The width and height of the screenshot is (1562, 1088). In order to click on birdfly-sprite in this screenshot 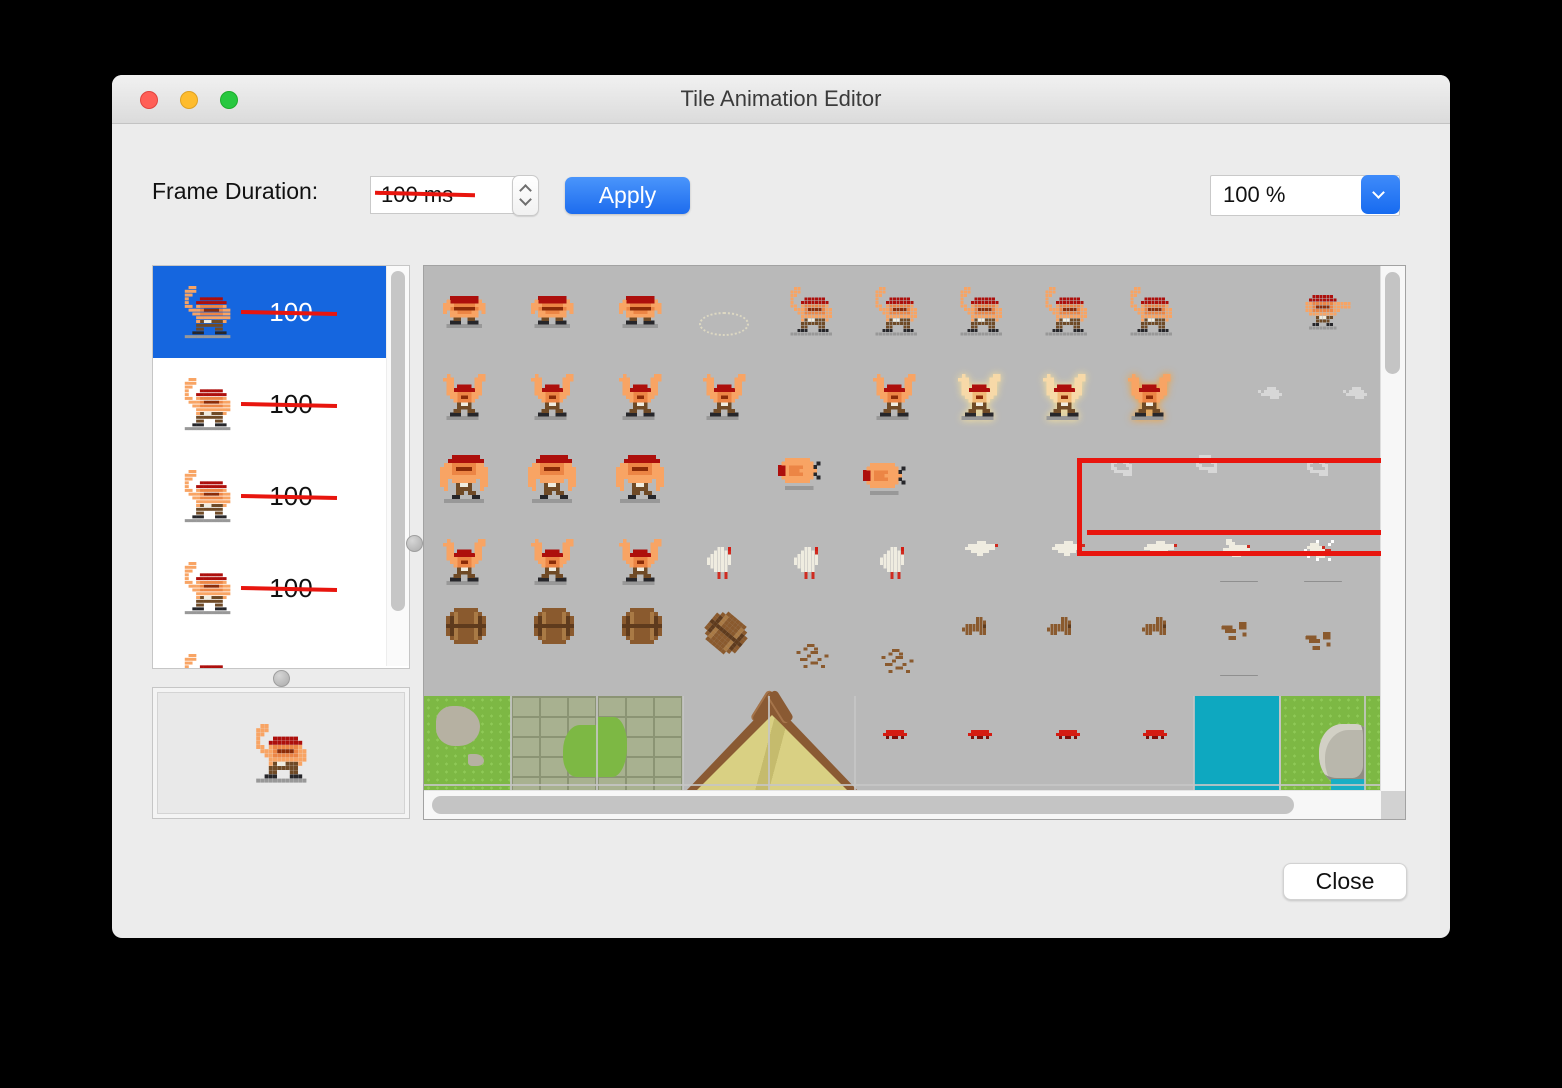, I will do `click(984, 548)`.